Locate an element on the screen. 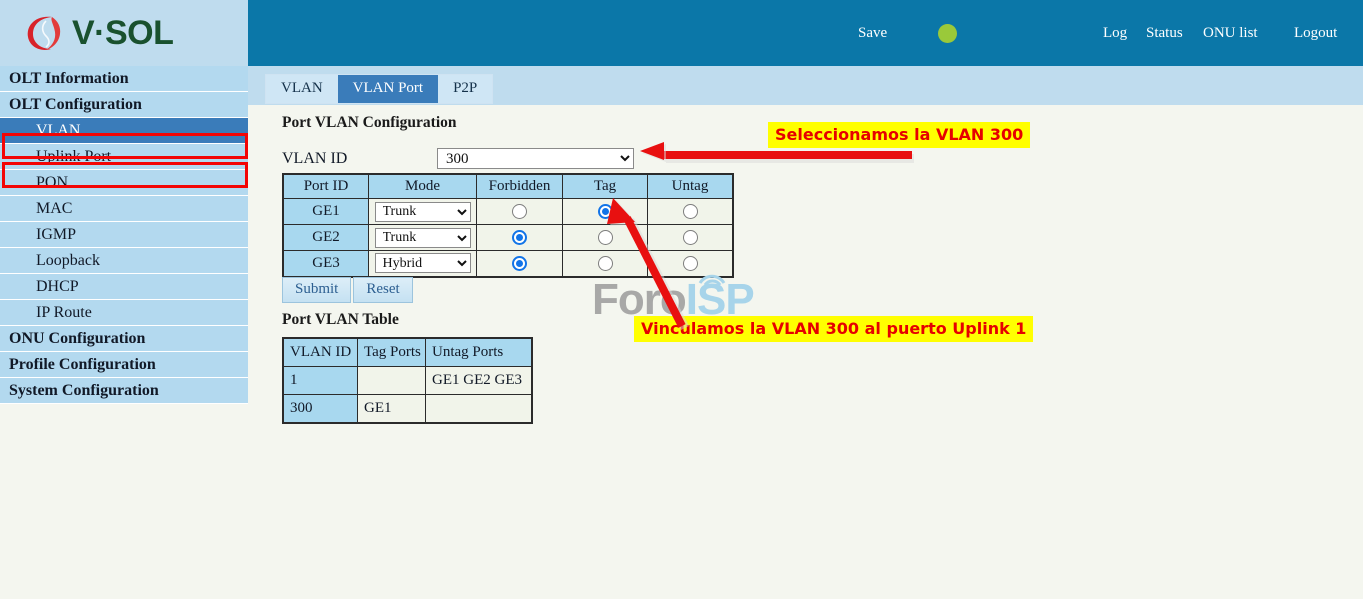 The height and width of the screenshot is (599, 1363). radio-tag-ge3 is located at coordinates (605, 263).